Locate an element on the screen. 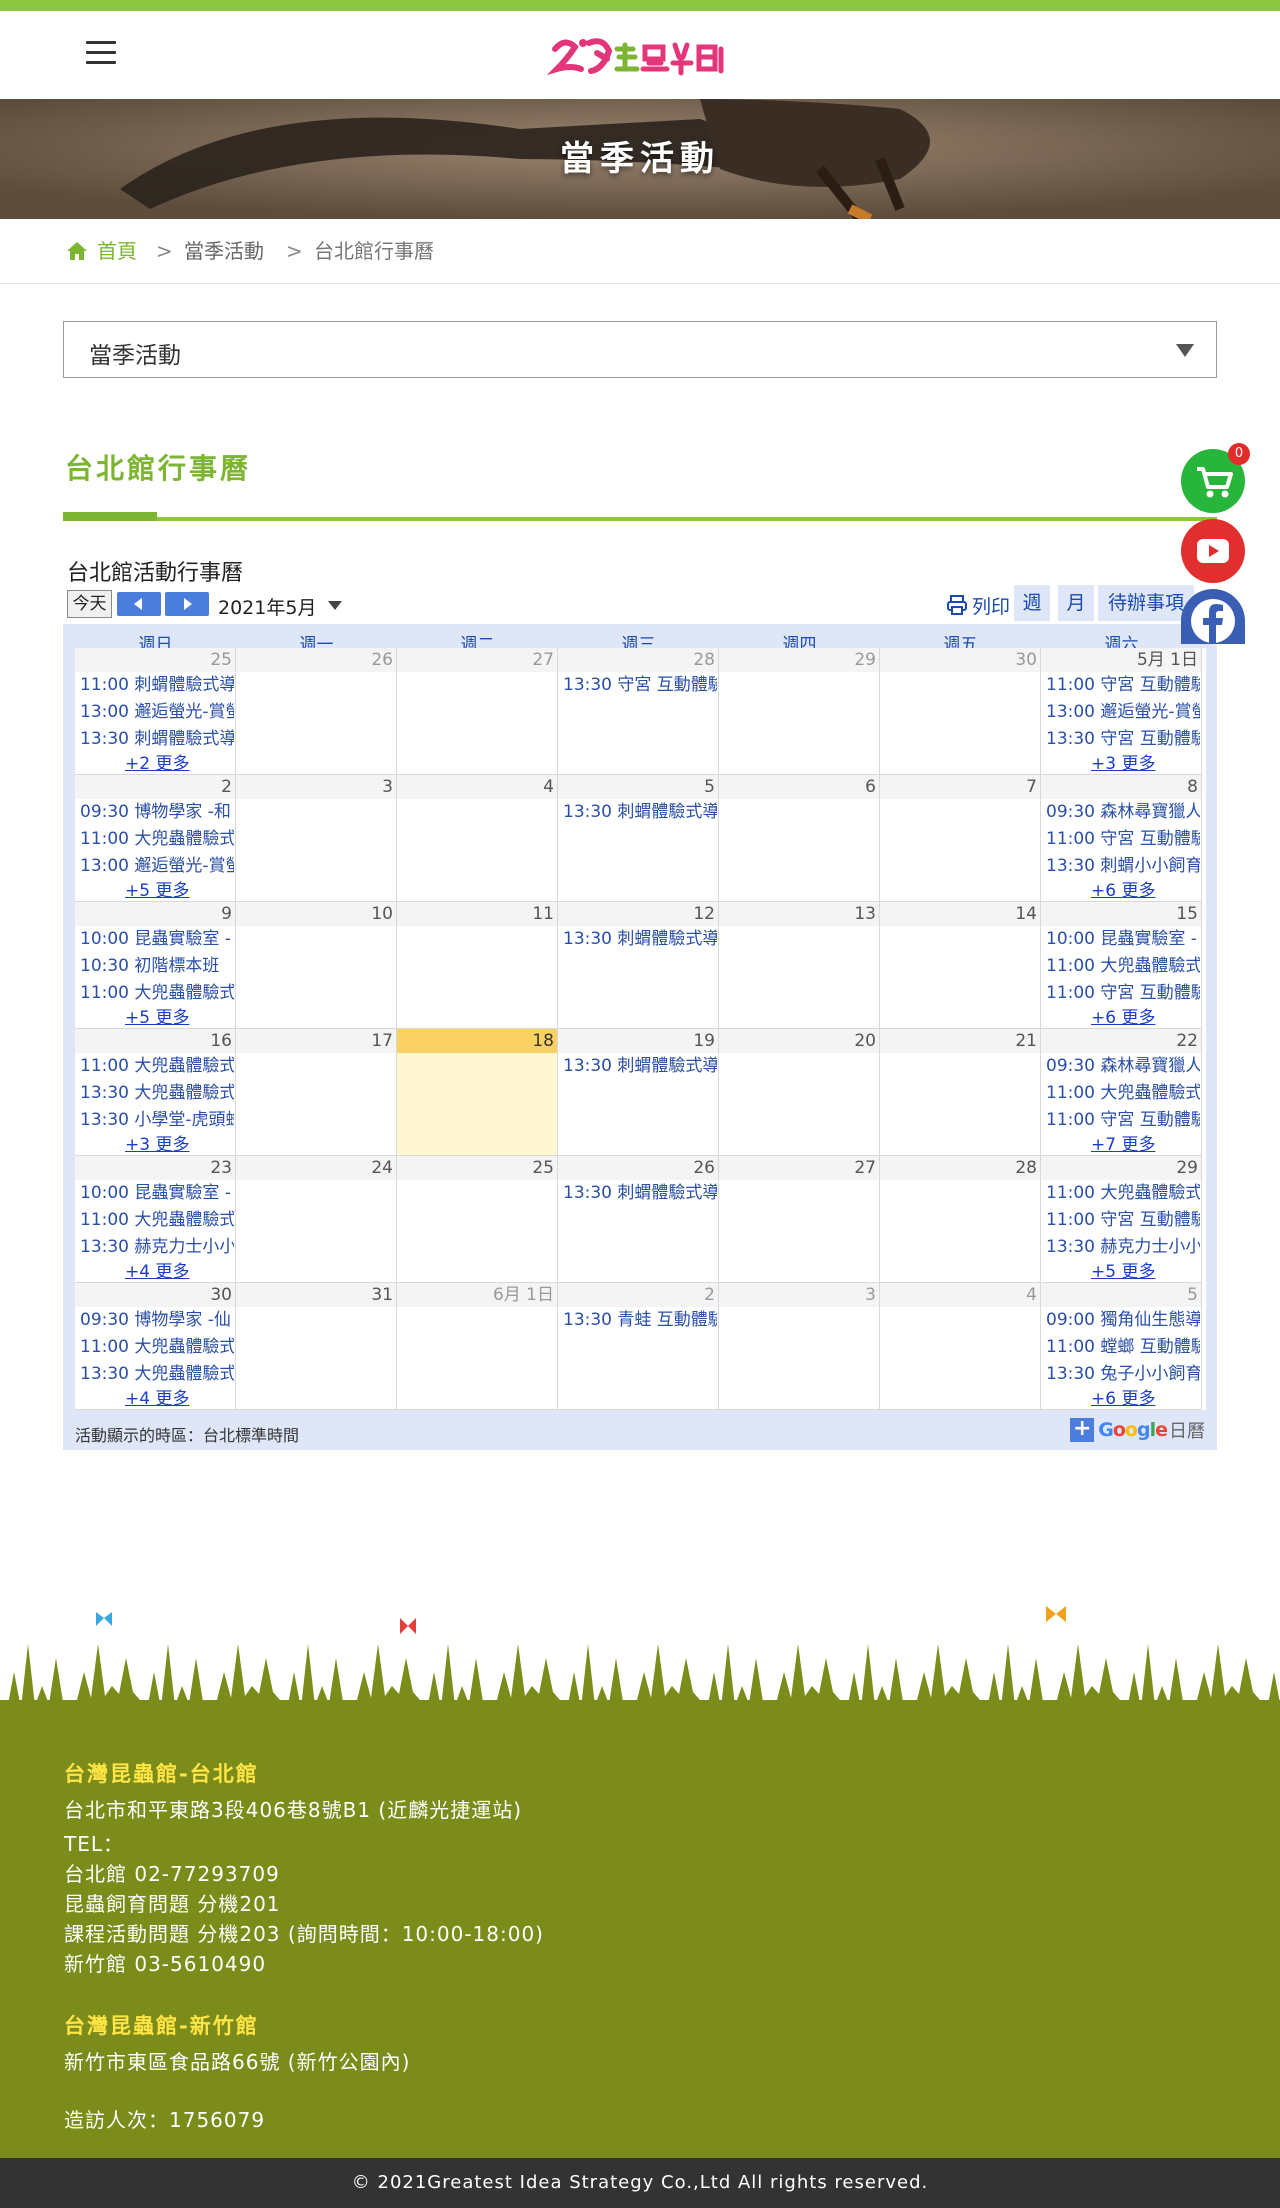  calendar-day-cell: 10 is located at coordinates (316, 965).